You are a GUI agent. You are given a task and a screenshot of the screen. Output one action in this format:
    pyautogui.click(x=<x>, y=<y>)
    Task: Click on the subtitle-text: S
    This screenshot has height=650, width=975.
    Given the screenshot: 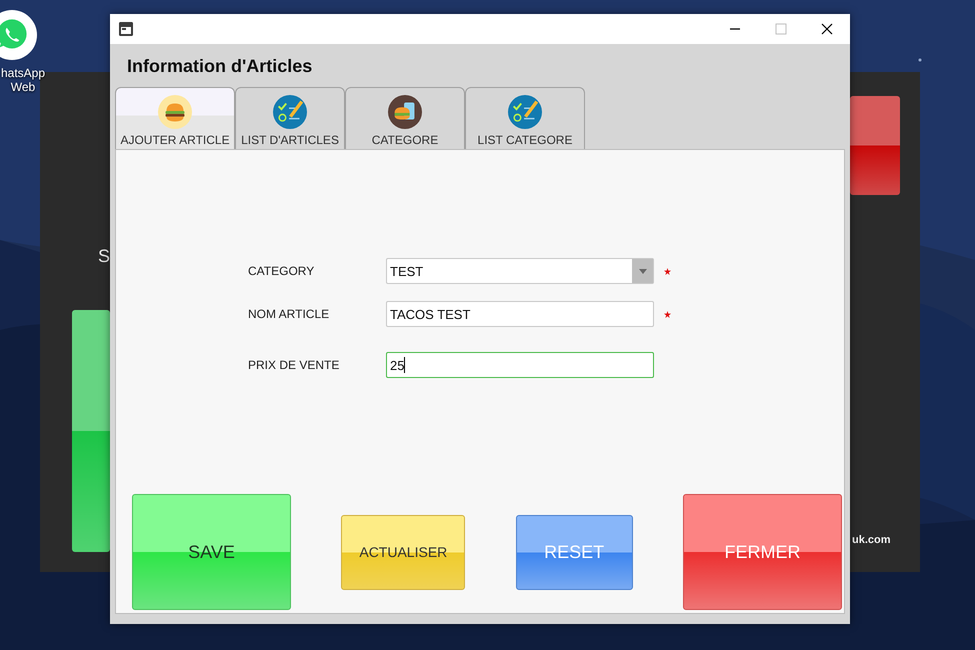 What is the action you would take?
    pyautogui.click(x=104, y=256)
    